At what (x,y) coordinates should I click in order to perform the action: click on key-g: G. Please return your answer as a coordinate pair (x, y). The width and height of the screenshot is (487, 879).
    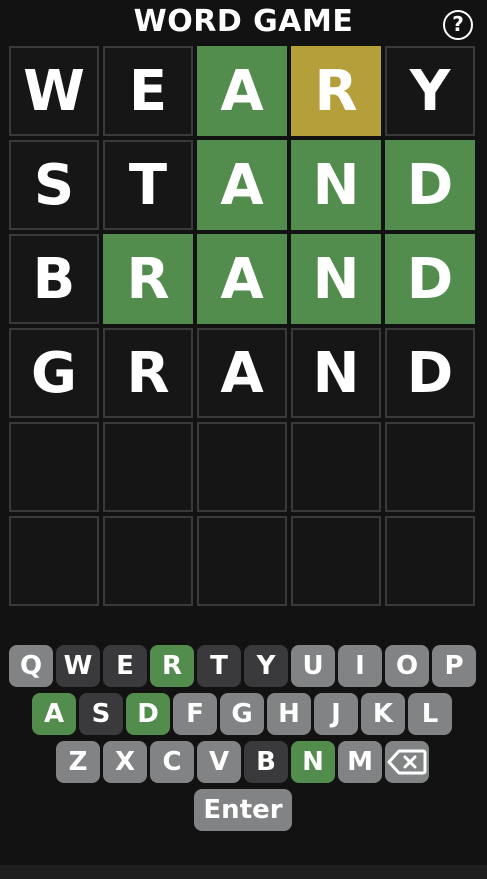
    Looking at the image, I should click on (242, 714).